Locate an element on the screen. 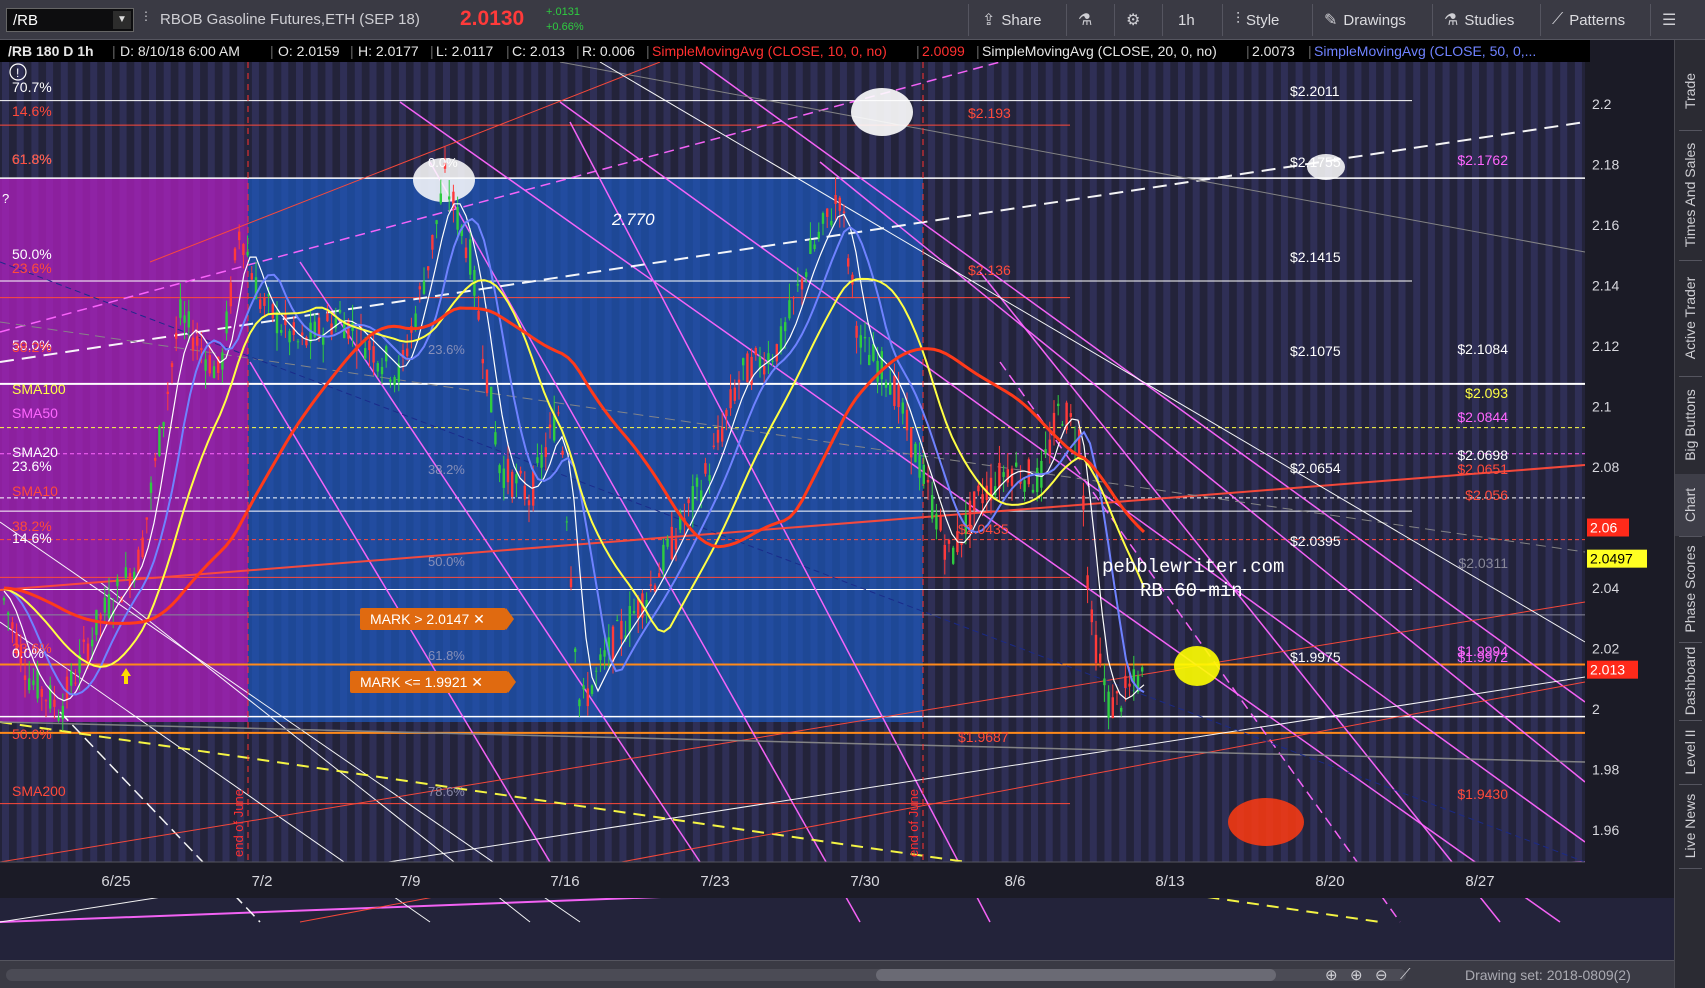 The height and width of the screenshot is (988, 1705). drawings-button: ✎ Drawings is located at coordinates (1365, 20).